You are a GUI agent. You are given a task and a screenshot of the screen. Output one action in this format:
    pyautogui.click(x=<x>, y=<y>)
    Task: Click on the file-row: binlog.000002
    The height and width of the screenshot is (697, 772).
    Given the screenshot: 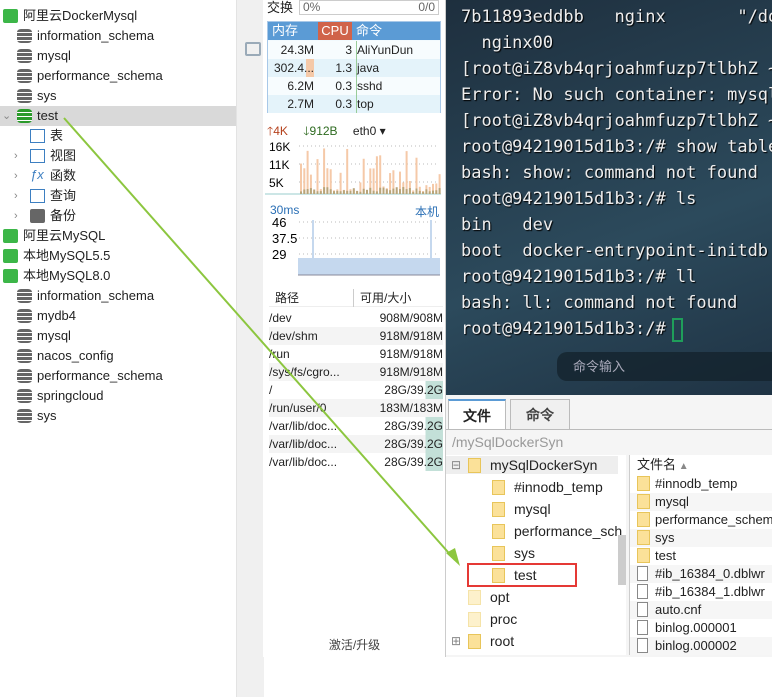 What is the action you would take?
    pyautogui.click(x=701, y=646)
    